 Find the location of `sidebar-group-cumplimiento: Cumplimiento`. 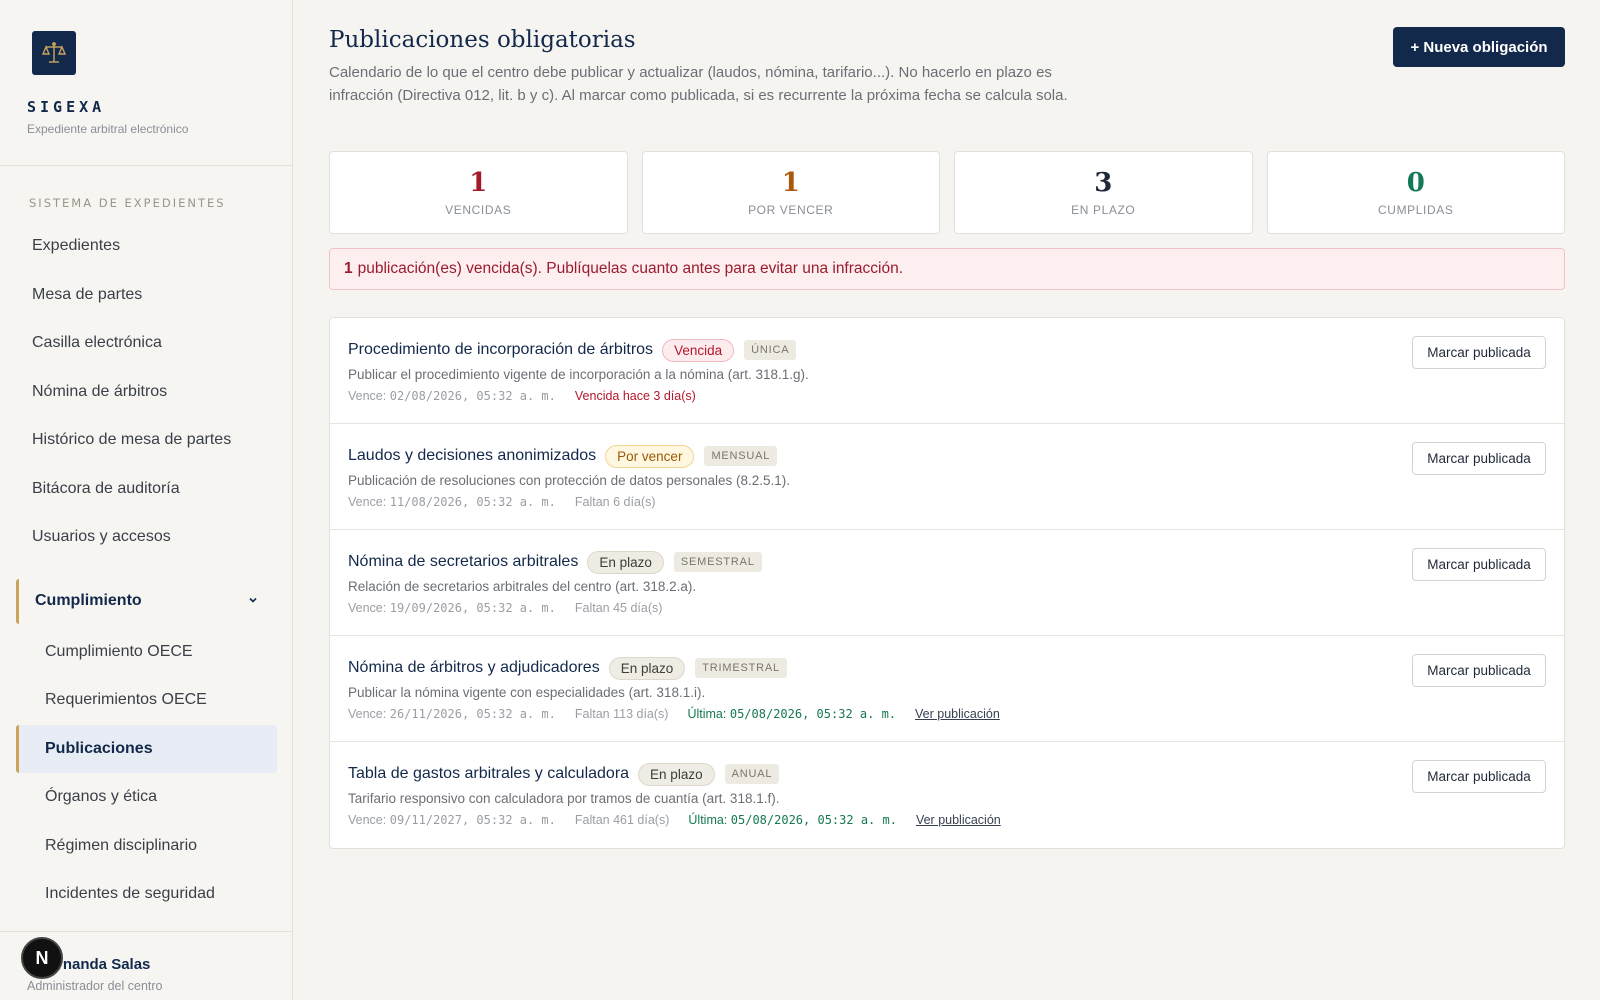

sidebar-group-cumplimiento: Cumplimiento is located at coordinates (146, 601).